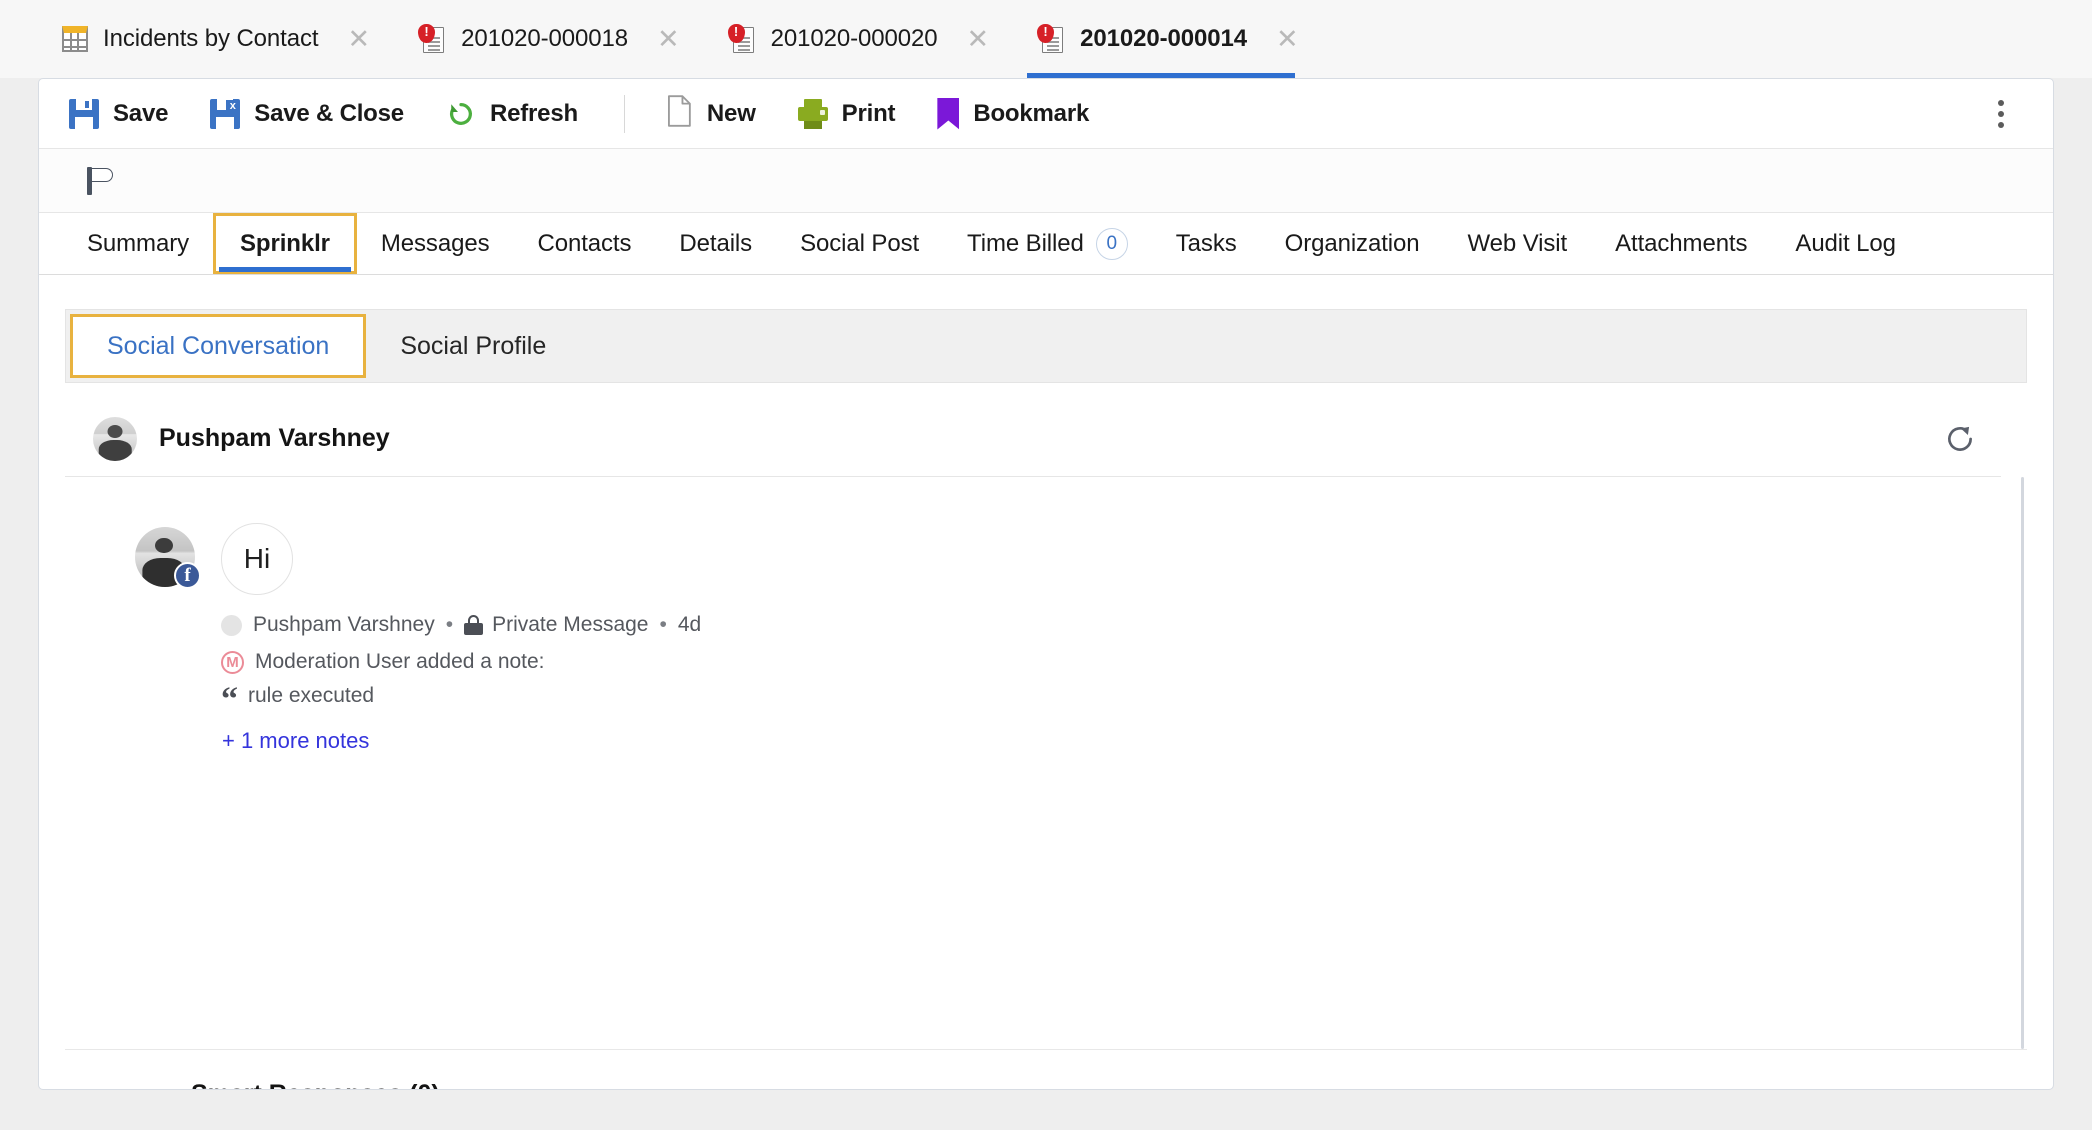  Describe the element at coordinates (461, 741) in the screenshot. I see `more-notes-link: + 1 more notes` at that location.